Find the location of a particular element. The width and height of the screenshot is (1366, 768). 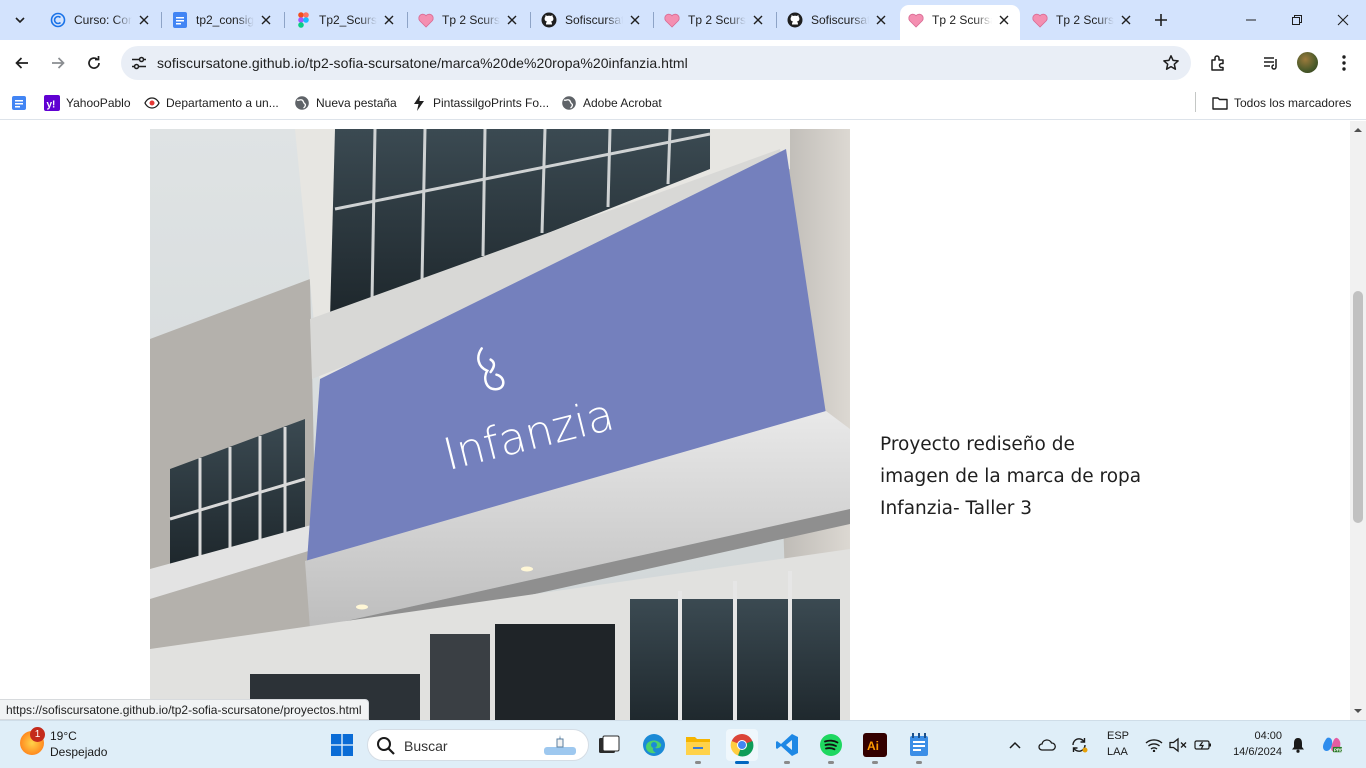

plus-icon is located at coordinates (1161, 20).